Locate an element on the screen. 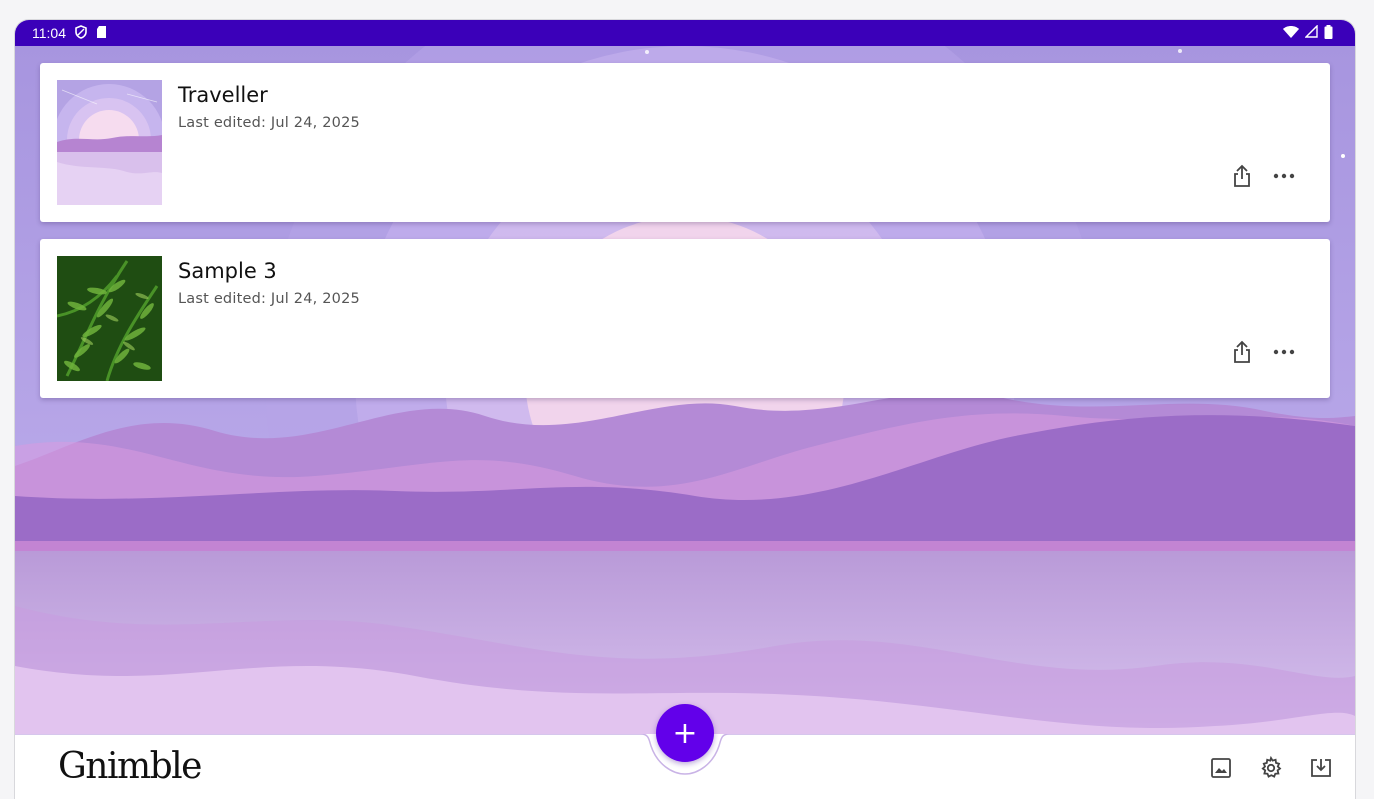  import-icon is located at coordinates (1321, 768).